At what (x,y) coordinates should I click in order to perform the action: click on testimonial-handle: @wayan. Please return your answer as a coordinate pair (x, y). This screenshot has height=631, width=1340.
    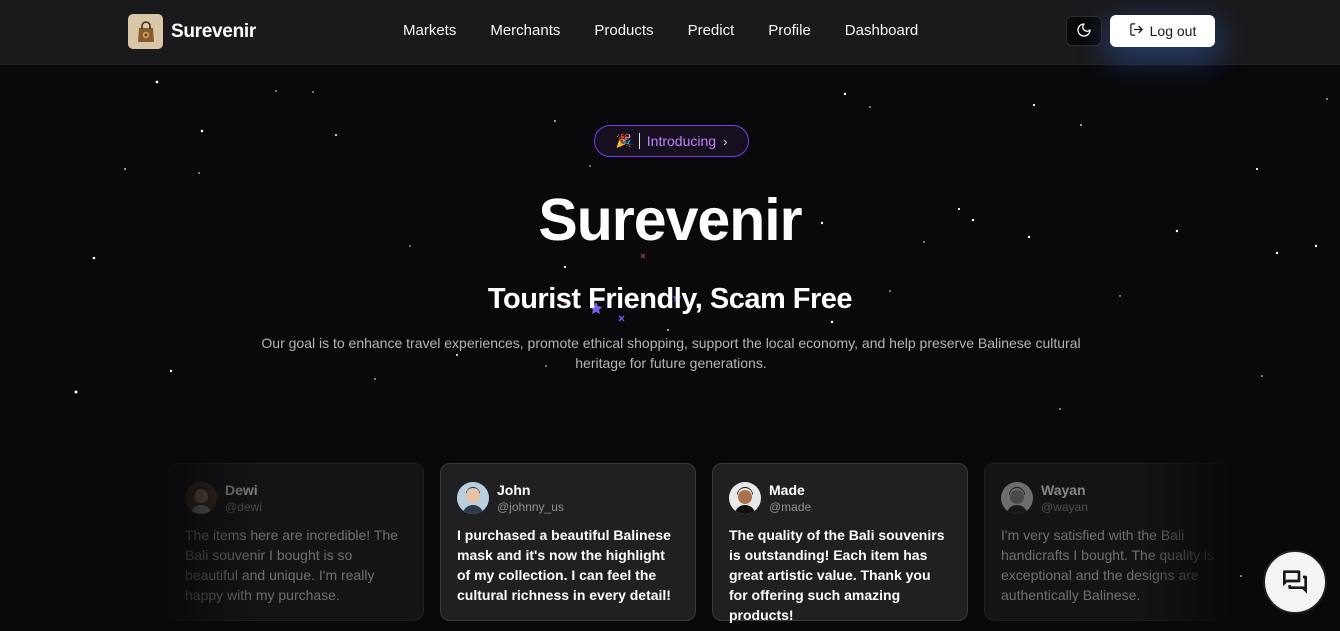
    Looking at the image, I should click on (1064, 507).